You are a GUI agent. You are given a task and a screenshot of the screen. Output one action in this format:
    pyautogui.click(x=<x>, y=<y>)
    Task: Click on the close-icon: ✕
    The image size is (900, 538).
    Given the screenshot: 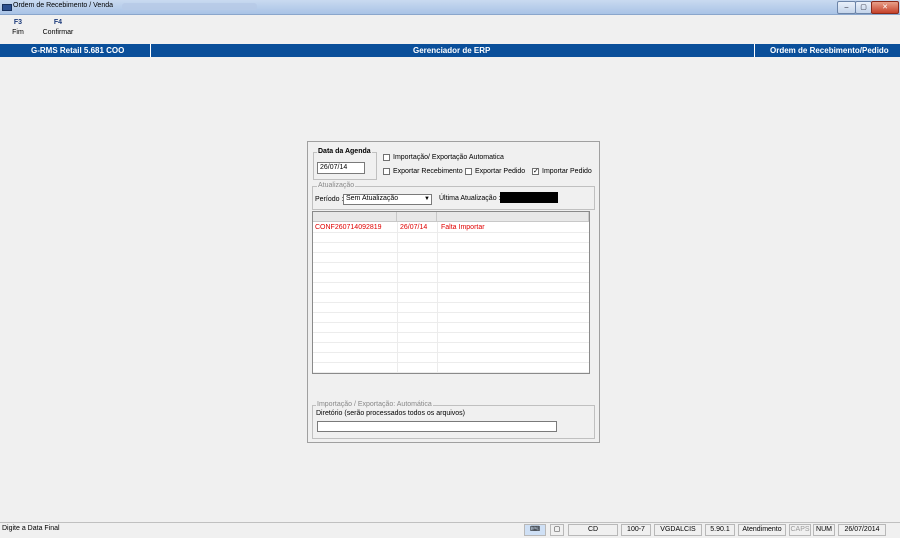 What is the action you would take?
    pyautogui.click(x=885, y=7)
    